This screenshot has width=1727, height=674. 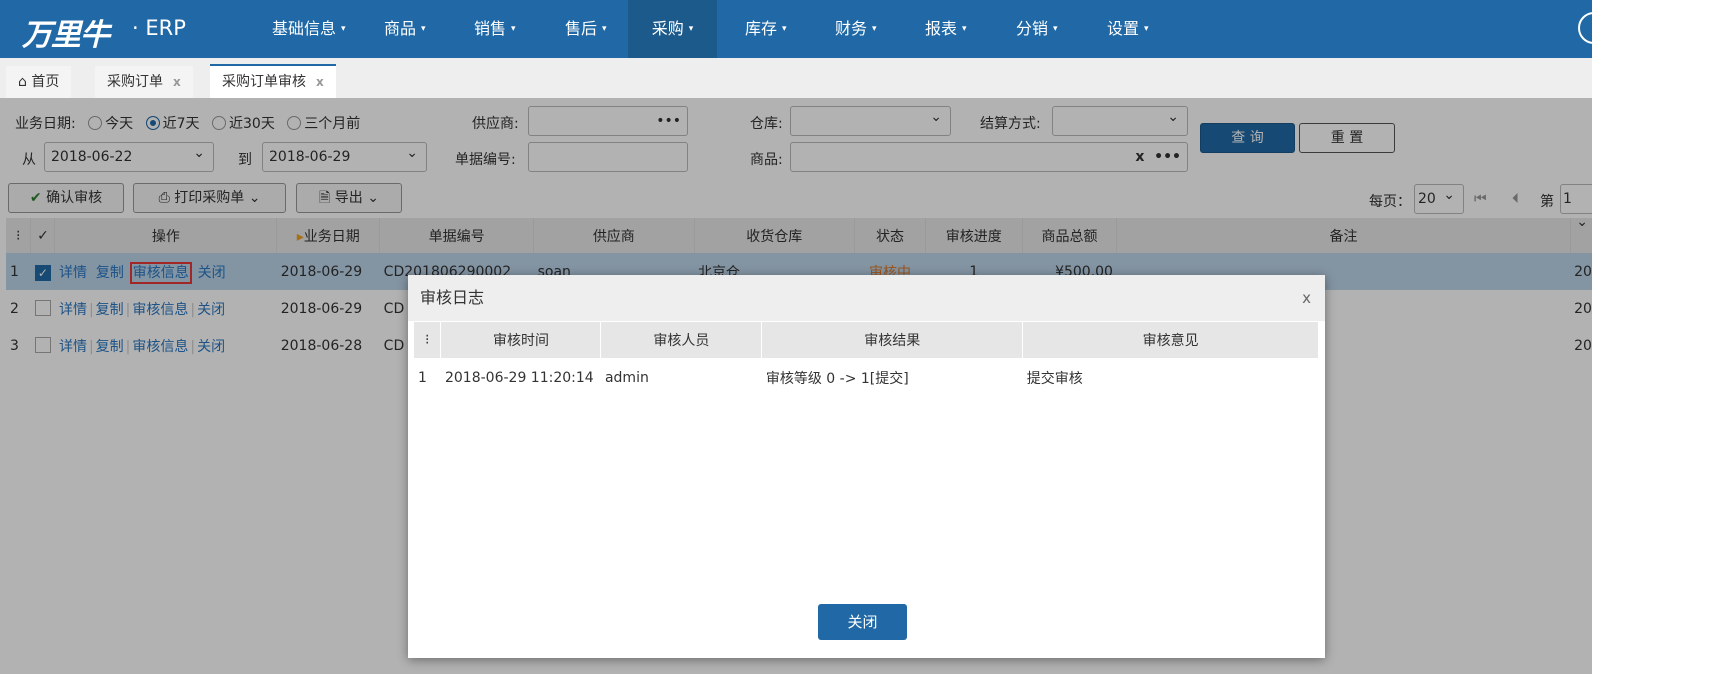 I want to click on tab-home: ⌂ 首页, so click(x=39, y=82).